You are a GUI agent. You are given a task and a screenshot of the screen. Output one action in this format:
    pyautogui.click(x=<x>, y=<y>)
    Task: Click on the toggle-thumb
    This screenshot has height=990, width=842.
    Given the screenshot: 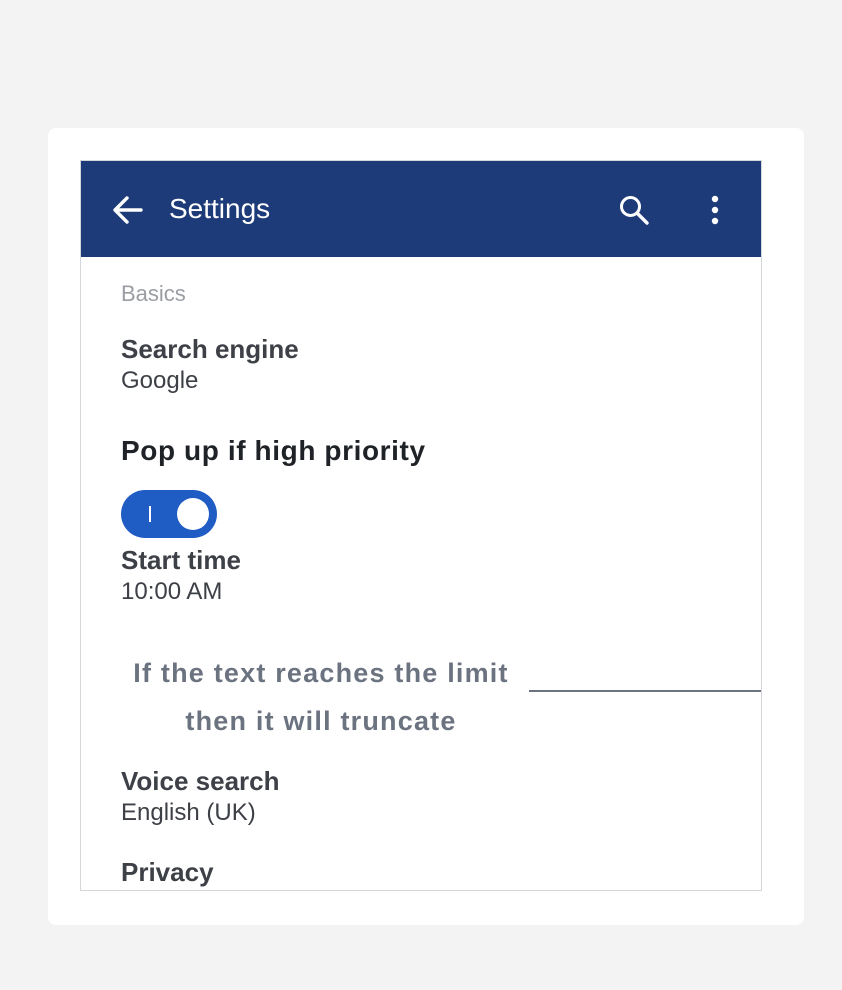 What is the action you would take?
    pyautogui.click(x=193, y=514)
    